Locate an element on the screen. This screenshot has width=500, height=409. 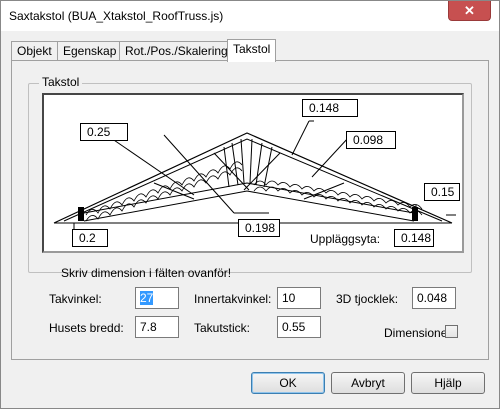
takvinkel-input: 27 is located at coordinates (157, 298).